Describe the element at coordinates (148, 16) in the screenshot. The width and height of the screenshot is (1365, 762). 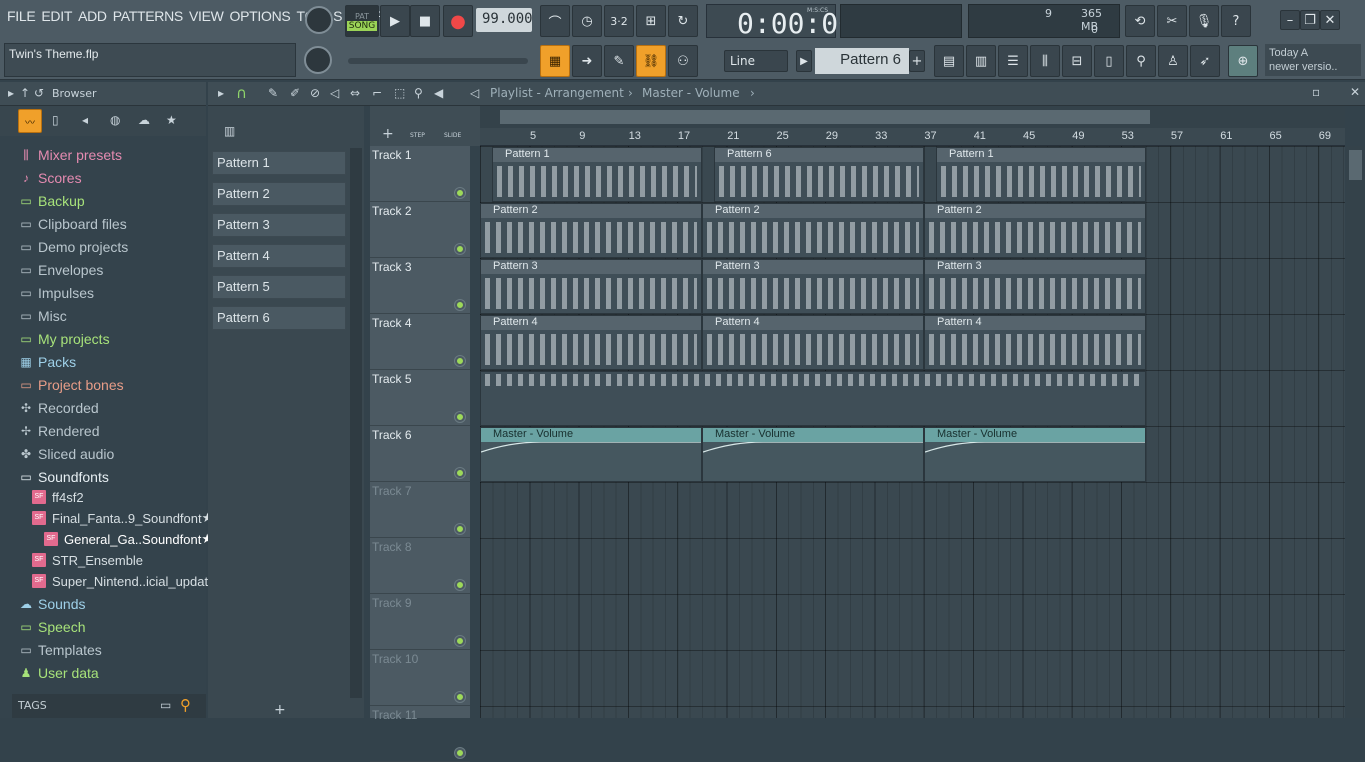
I see `menu-patterns: PATTERNS` at that location.